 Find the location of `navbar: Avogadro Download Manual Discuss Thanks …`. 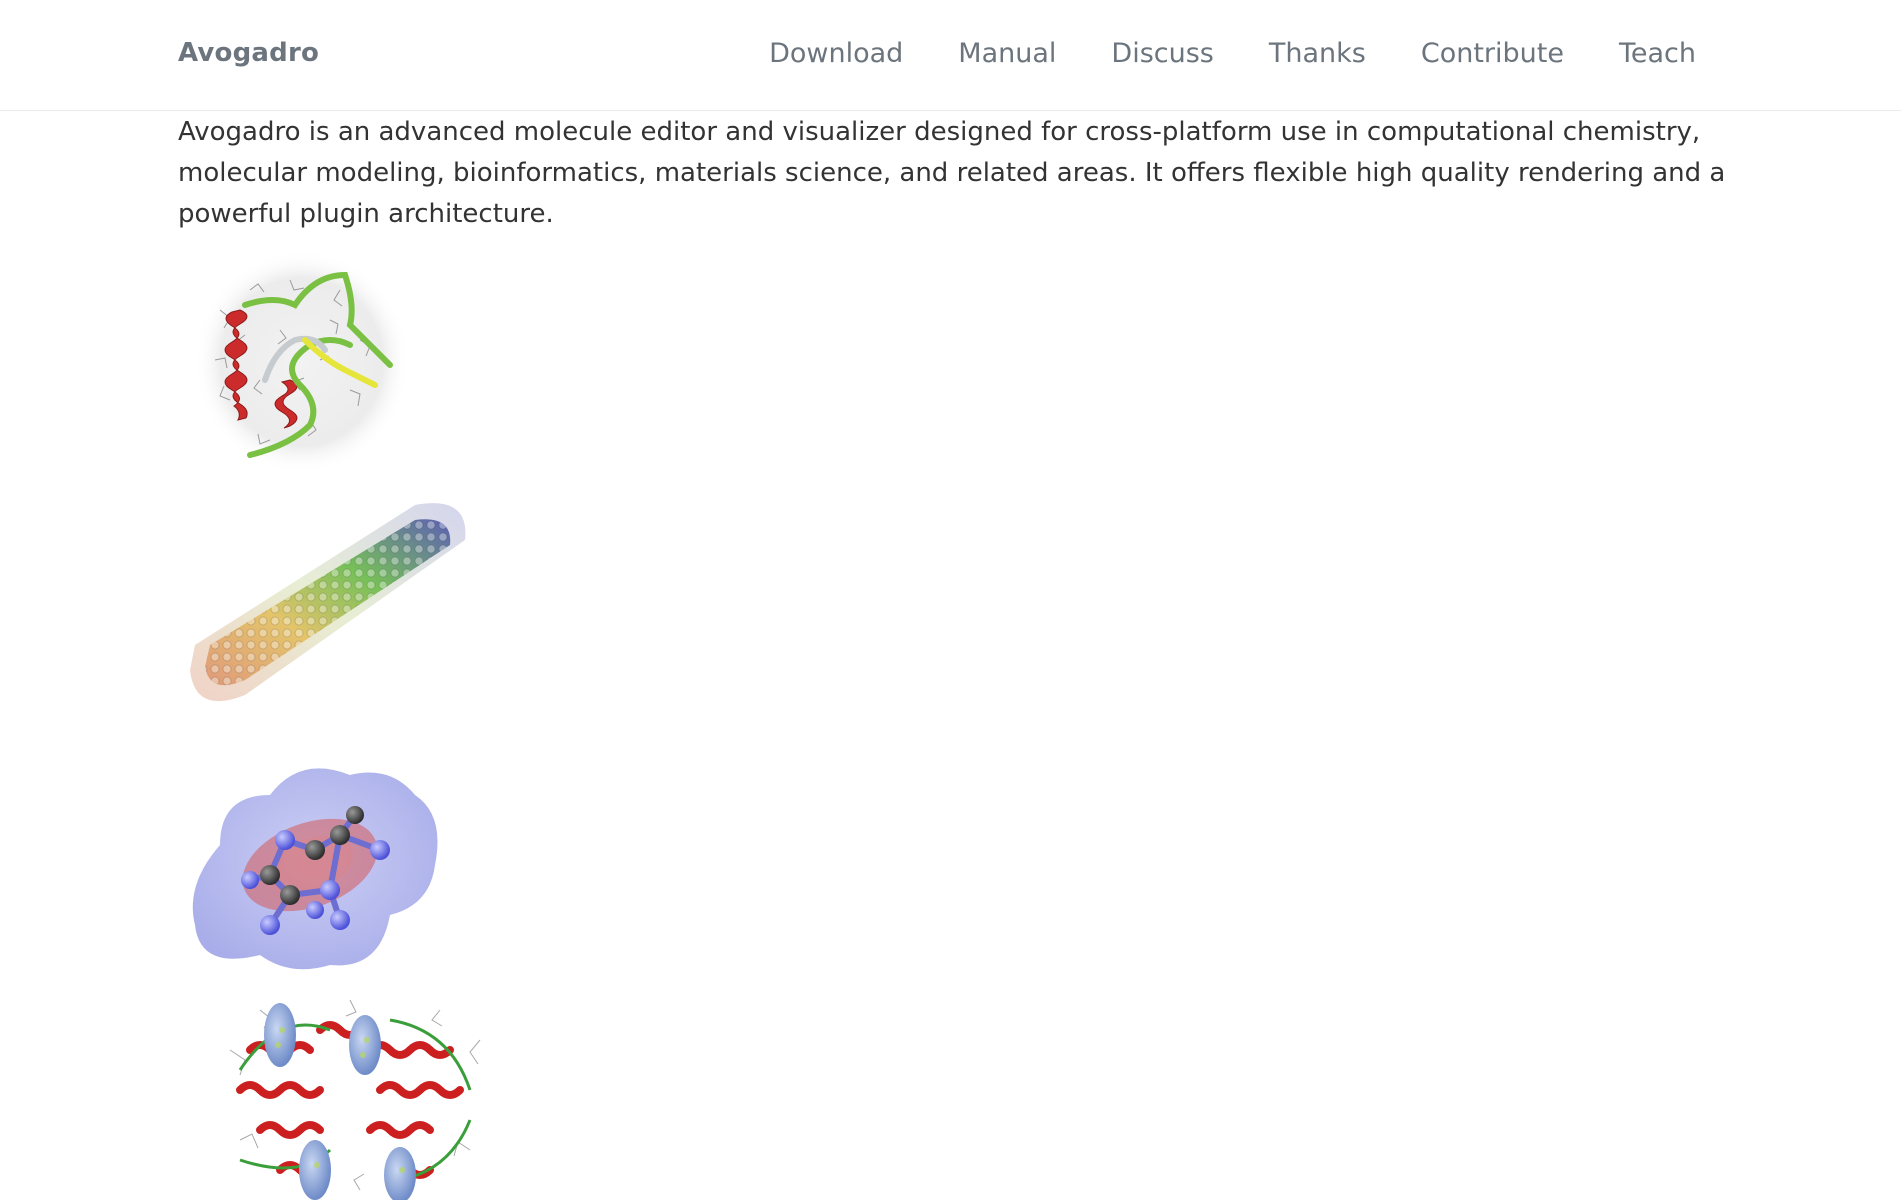

navbar: Avogadro Download Manual Discuss Thanks … is located at coordinates (950, 55).